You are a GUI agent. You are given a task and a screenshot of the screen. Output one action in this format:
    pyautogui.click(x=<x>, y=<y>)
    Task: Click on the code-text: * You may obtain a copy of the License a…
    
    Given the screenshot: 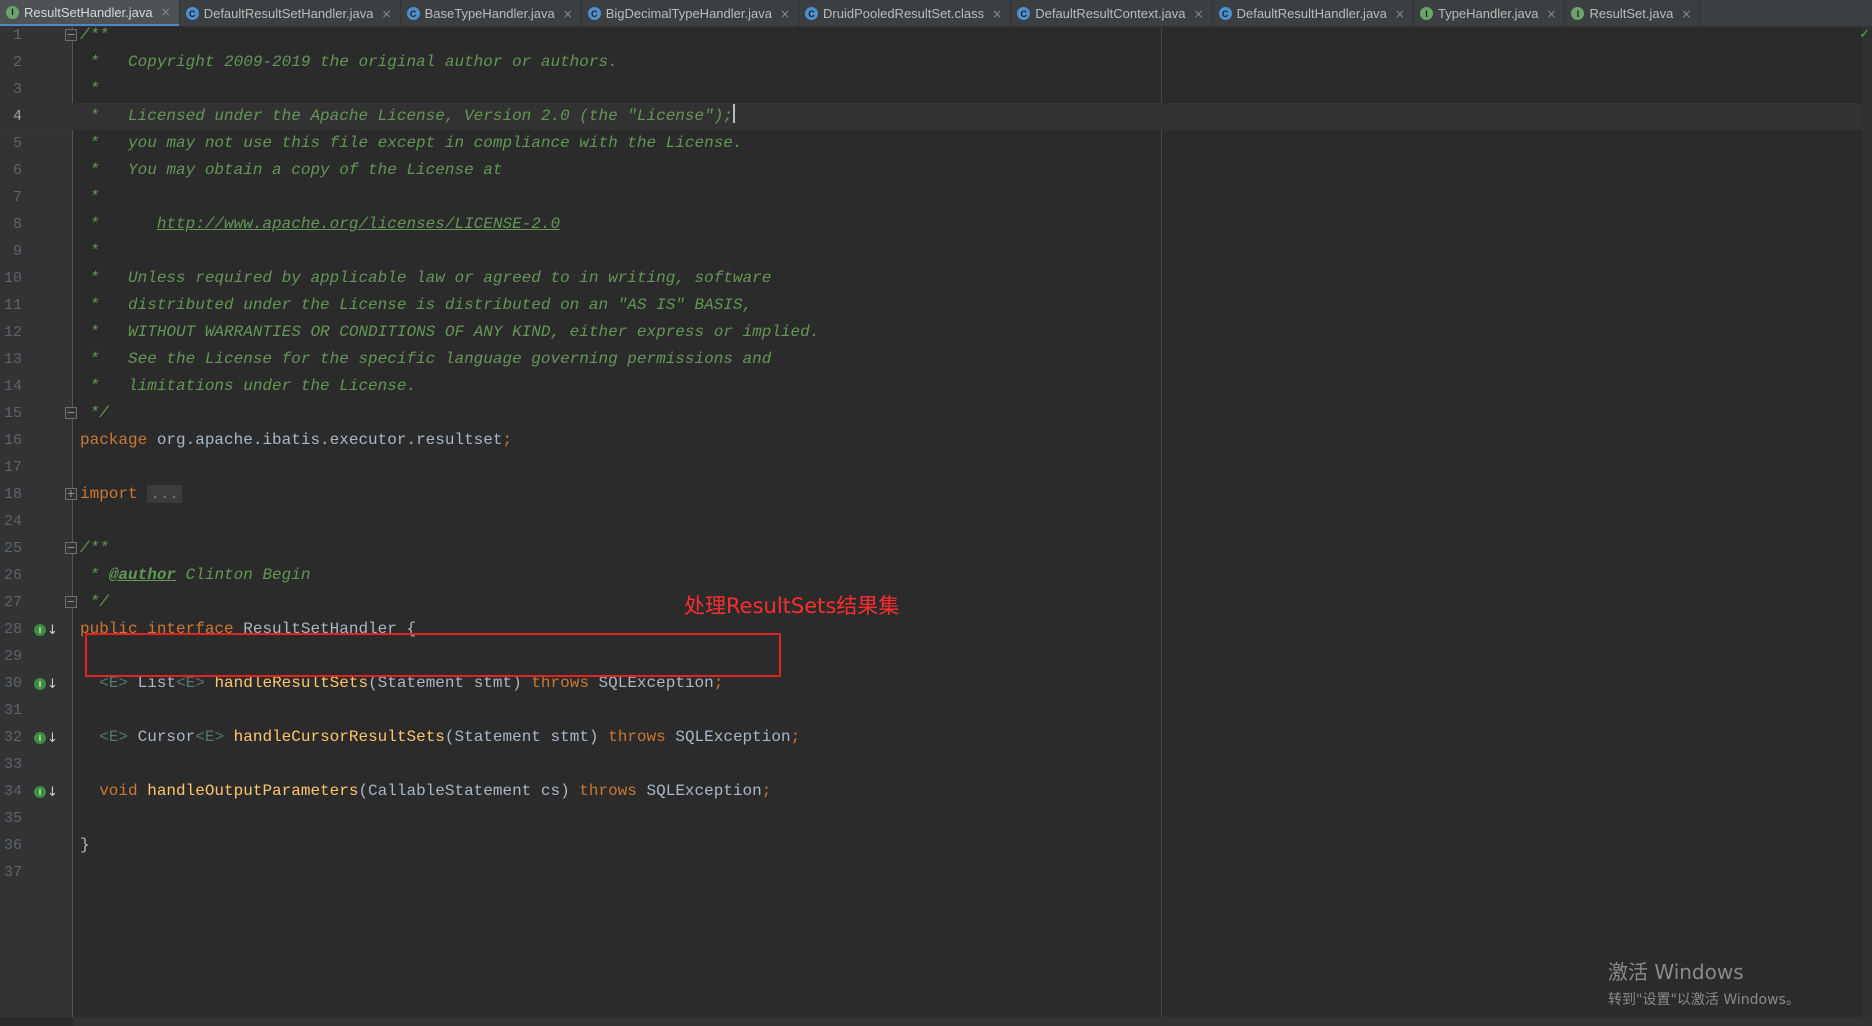 What is the action you would take?
    pyautogui.click(x=291, y=170)
    